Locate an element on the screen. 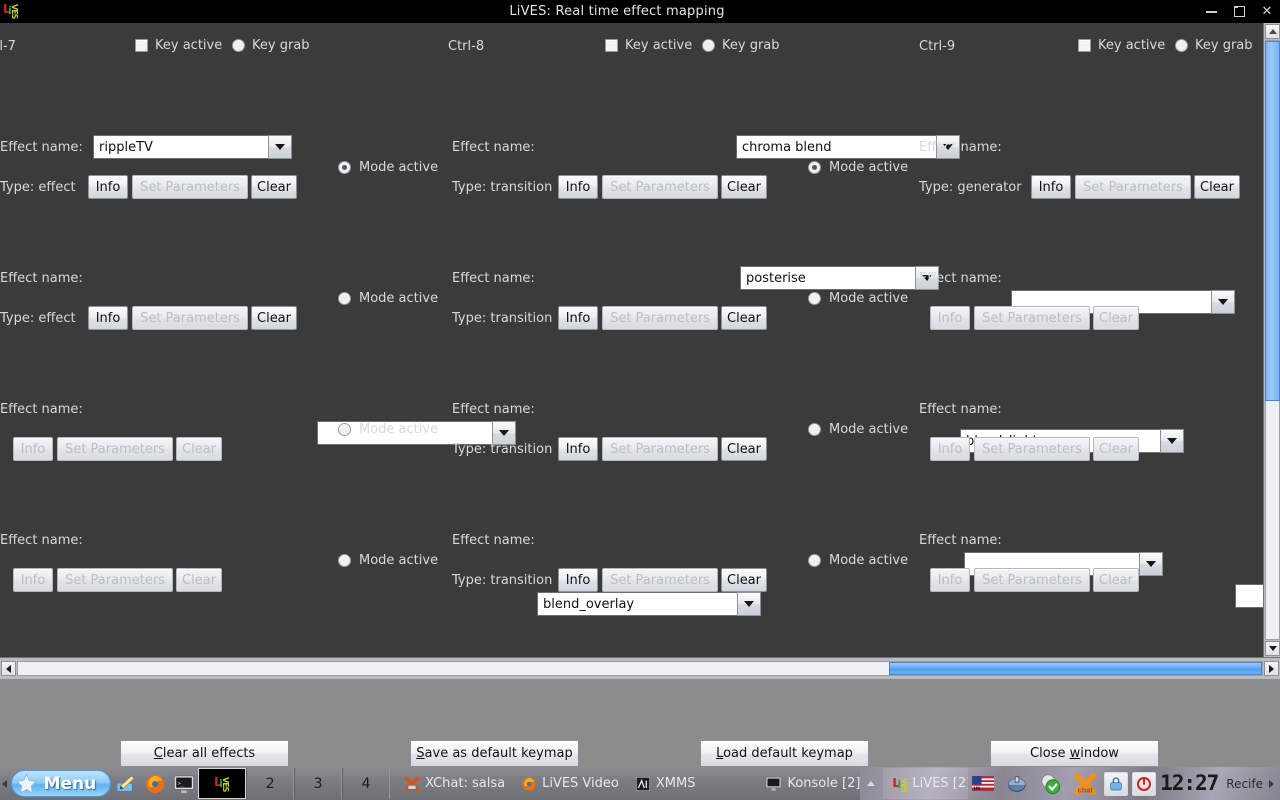 The image size is (1280, 800). effect-name-input: posterise is located at coordinates (827, 278).